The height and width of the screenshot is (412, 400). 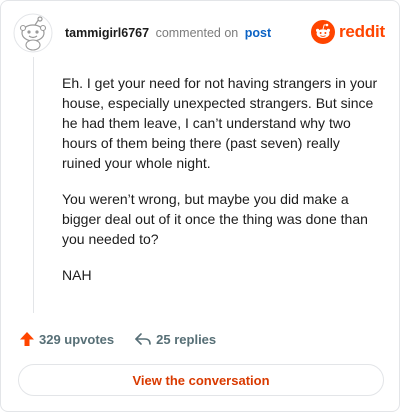 I want to click on comment-meta: tammigirl6767 commented on post, so click(x=168, y=33).